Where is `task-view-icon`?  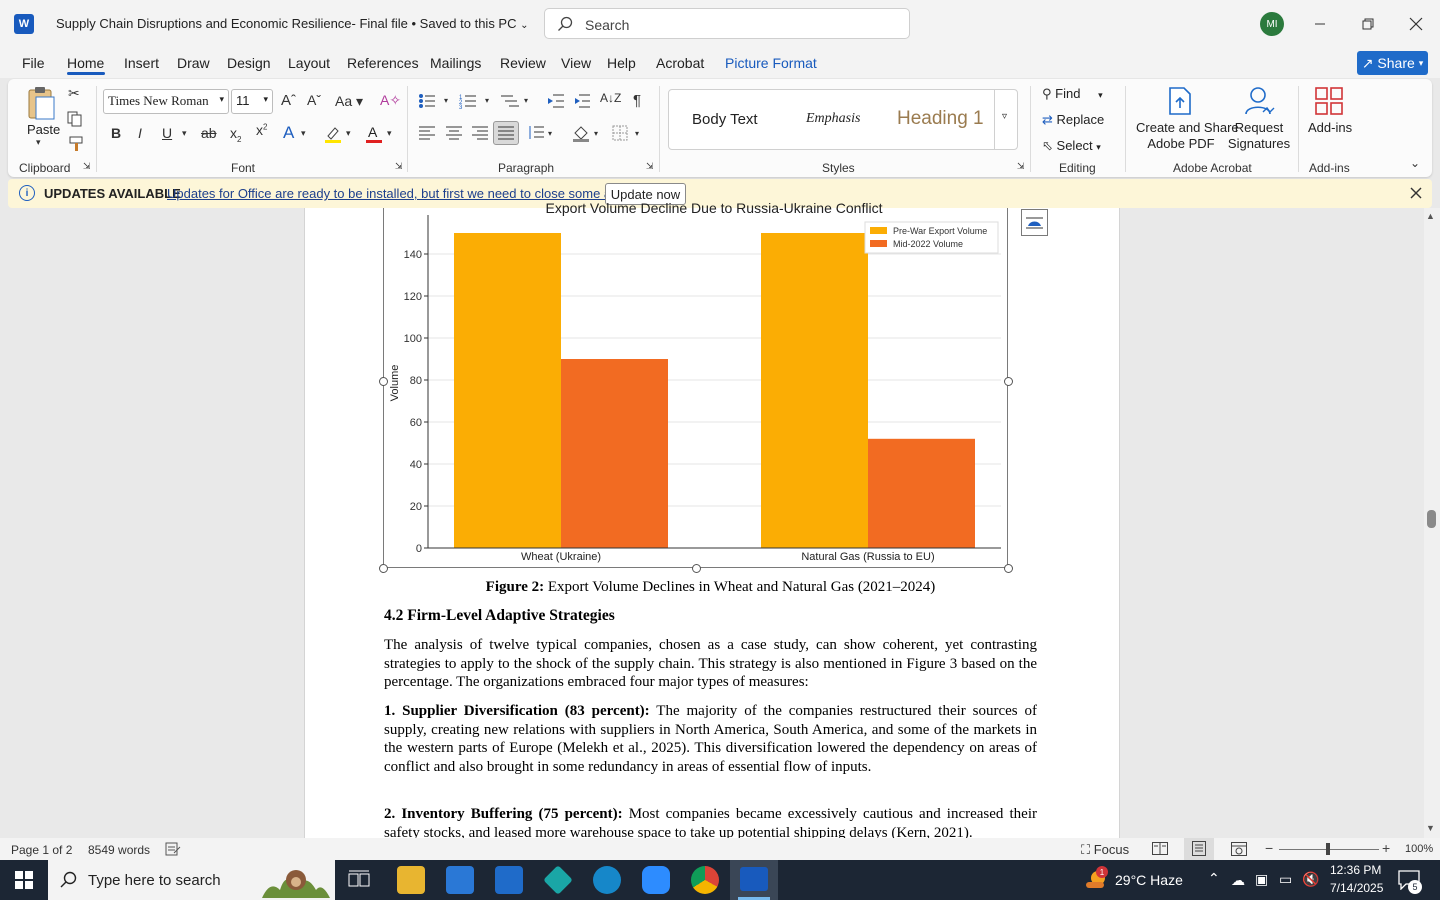
task-view-icon is located at coordinates (359, 881).